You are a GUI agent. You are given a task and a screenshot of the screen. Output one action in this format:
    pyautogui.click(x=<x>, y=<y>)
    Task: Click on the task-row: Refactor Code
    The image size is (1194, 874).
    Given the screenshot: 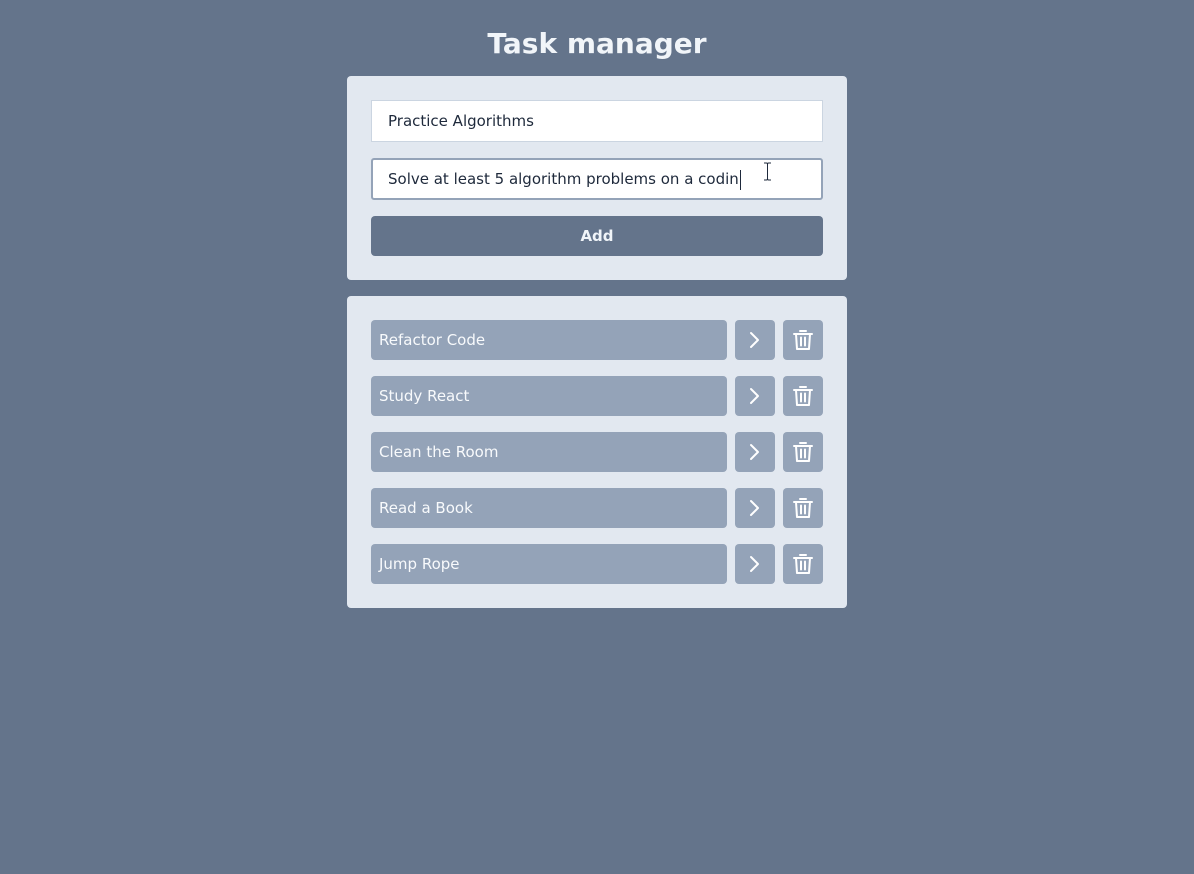 What is the action you would take?
    pyautogui.click(x=597, y=340)
    